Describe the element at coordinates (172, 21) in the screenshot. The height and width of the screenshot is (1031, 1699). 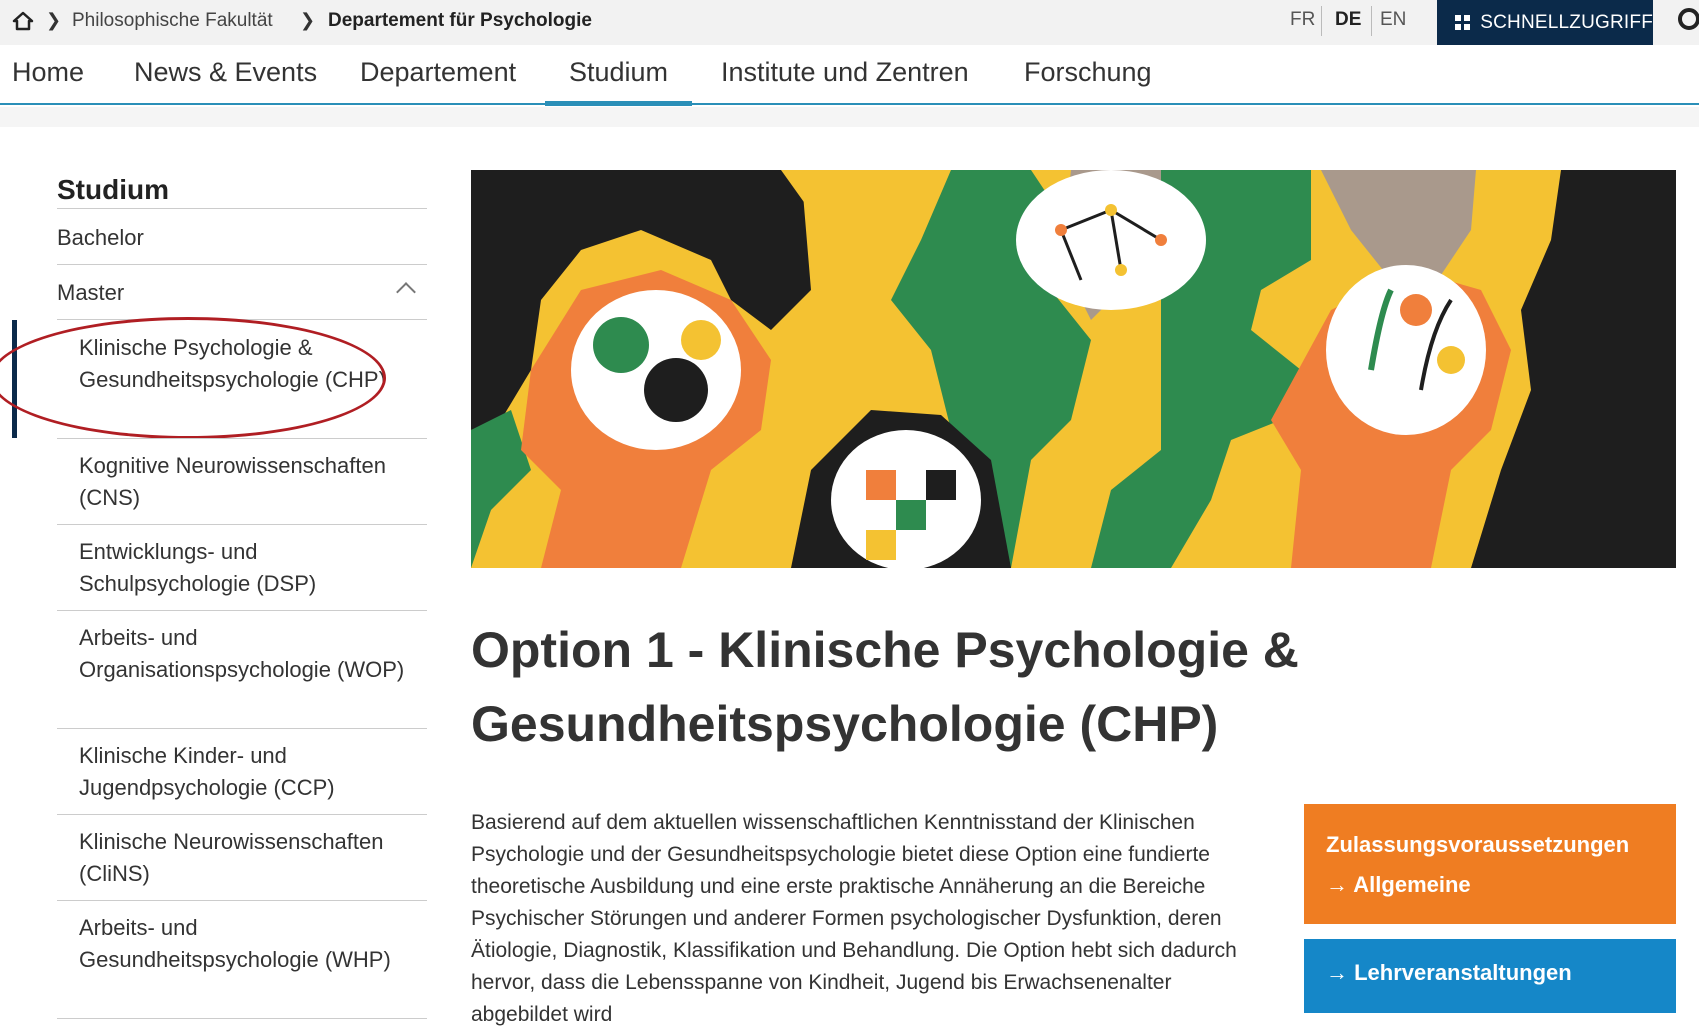
I see `breadcrumb-item: Philosophische Fakultät` at that location.